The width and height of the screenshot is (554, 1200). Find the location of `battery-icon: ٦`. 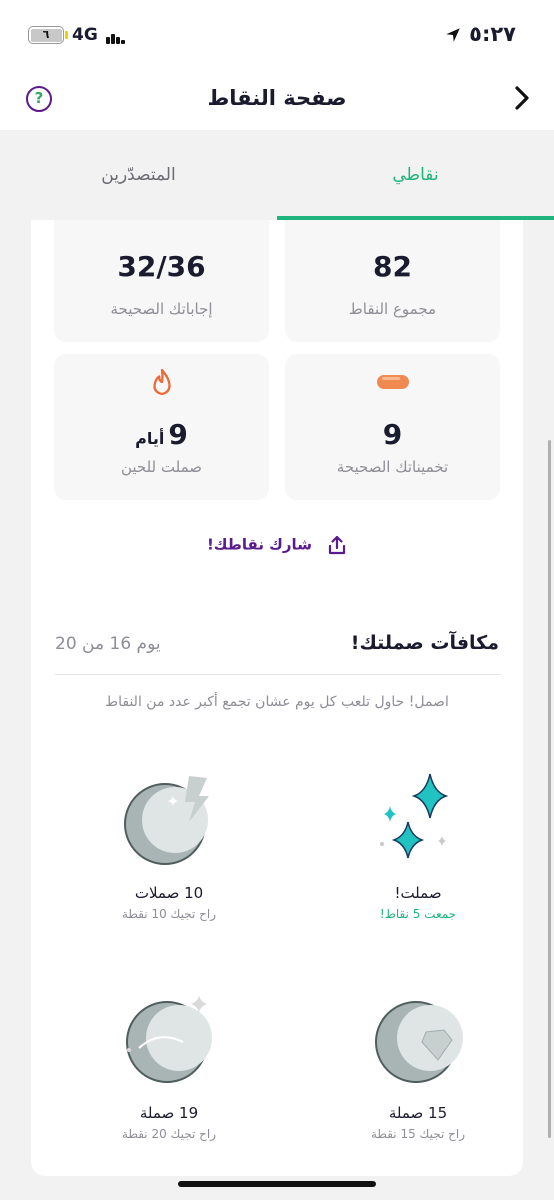

battery-icon: ٦ is located at coordinates (46, 35).